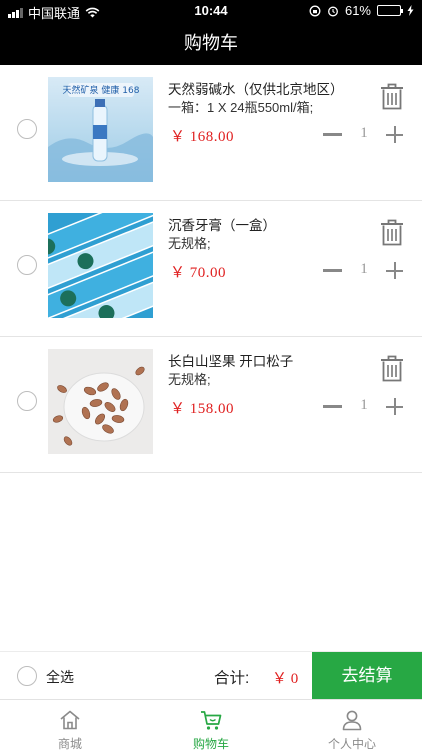  I want to click on status-bar: 中国联通 10:44 61%, so click(211, 11).